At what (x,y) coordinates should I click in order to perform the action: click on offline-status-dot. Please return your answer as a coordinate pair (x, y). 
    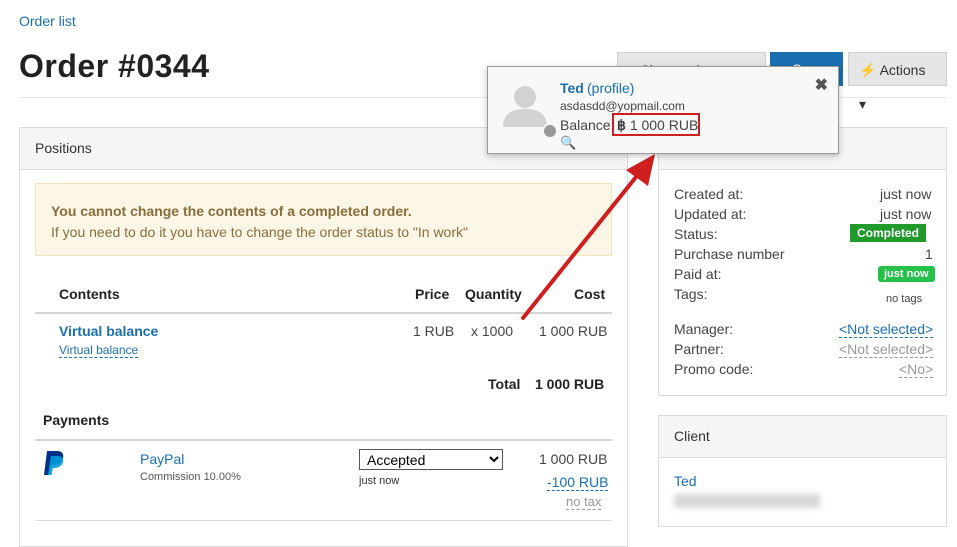
    Looking at the image, I should click on (550, 131).